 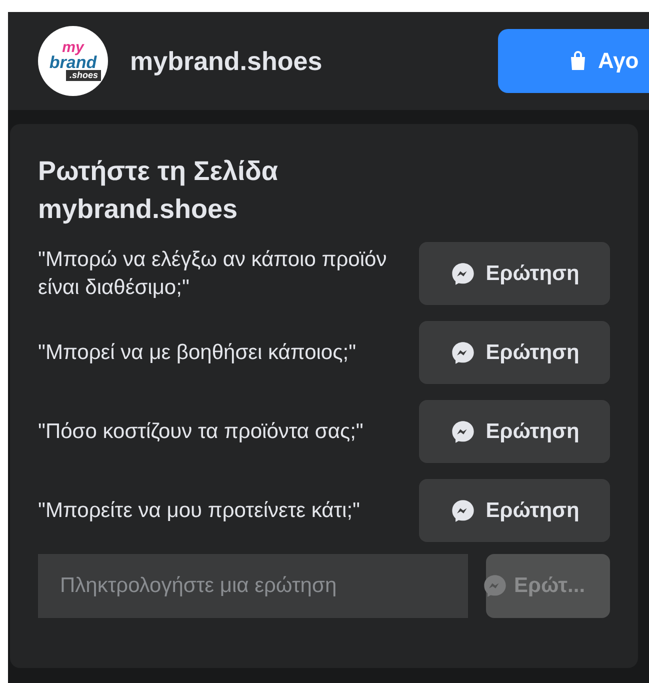 I want to click on suggested-question: "Μπορεί να με βοηθήσει κάποιος;", so click(x=198, y=353).